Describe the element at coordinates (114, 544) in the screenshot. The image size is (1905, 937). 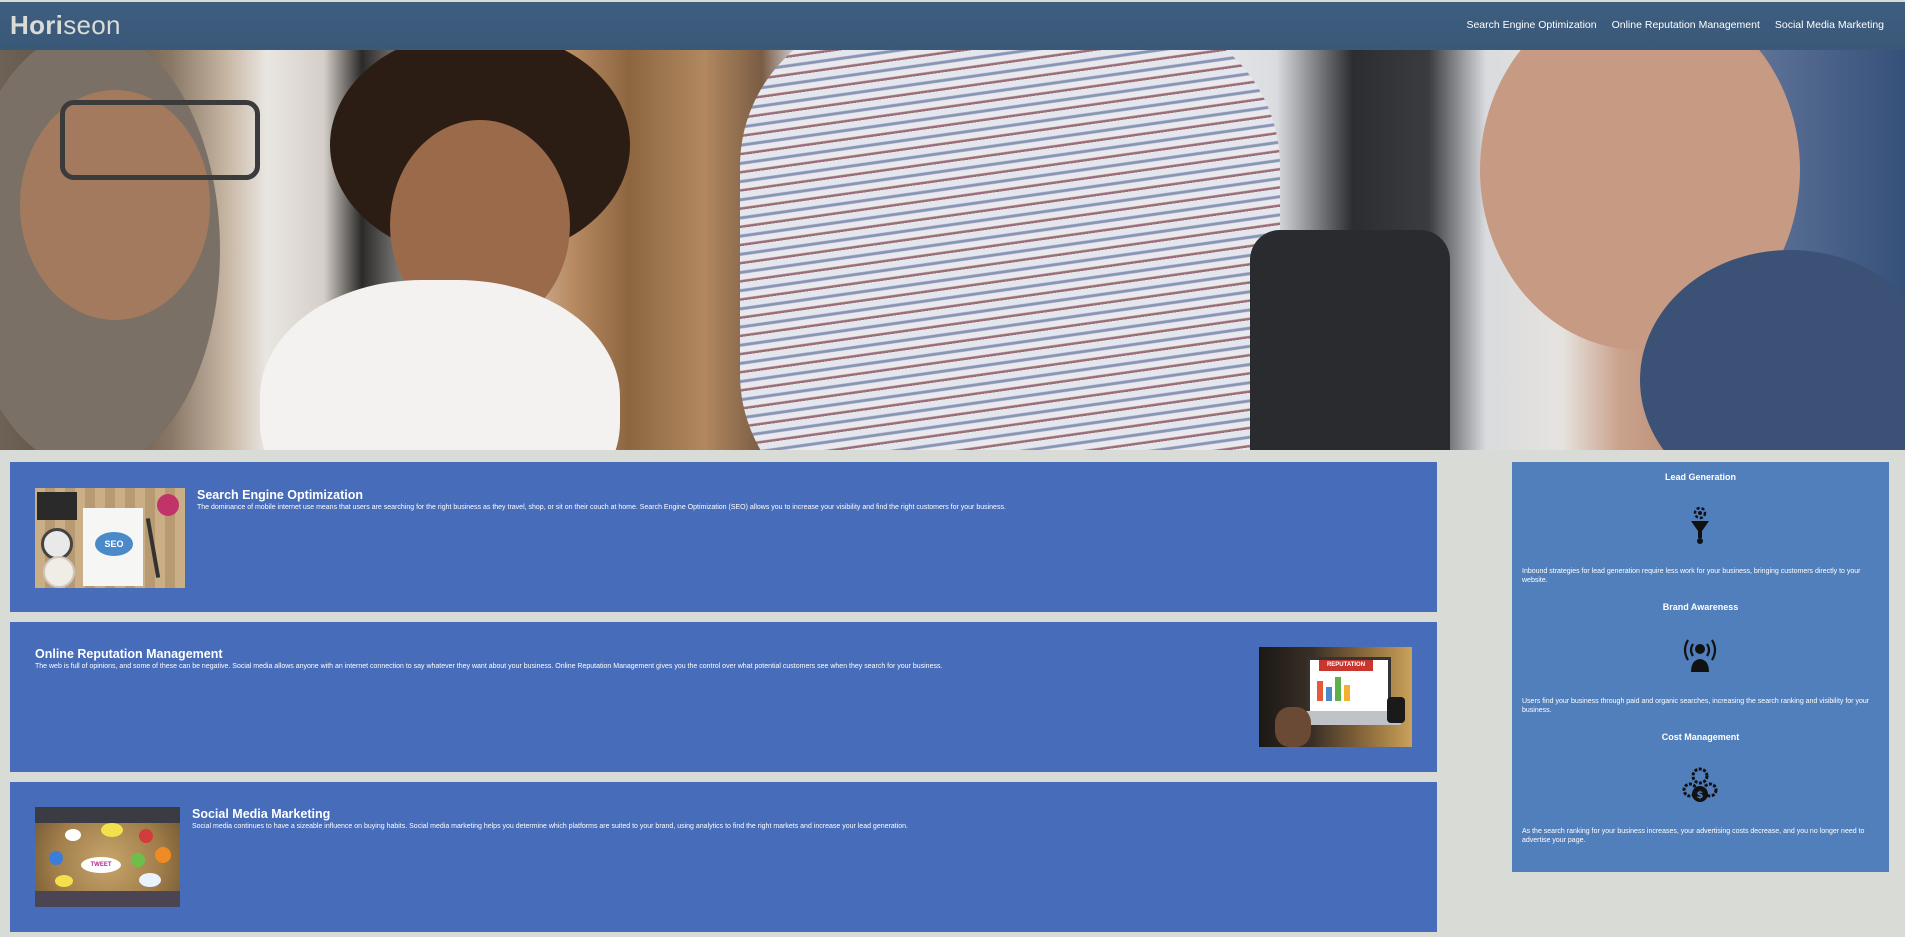
I see `seo-label: SEO` at that location.